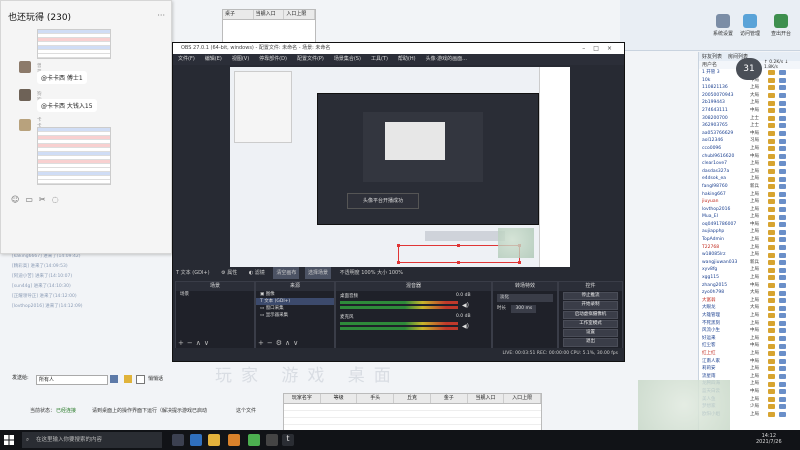 This screenshot has width=800, height=450. Describe the element at coordinates (92, 440) in the screenshot. I see `taskbar-search: ⌕ 在这里输入你要搜索的内容` at that location.